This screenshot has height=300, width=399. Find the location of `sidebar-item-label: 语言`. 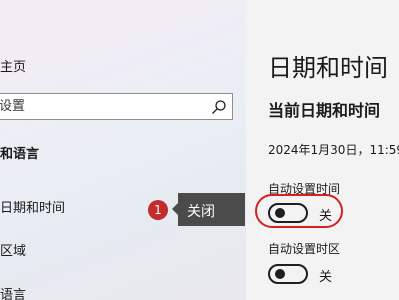

sidebar-item-label: 语言 is located at coordinates (13, 294).